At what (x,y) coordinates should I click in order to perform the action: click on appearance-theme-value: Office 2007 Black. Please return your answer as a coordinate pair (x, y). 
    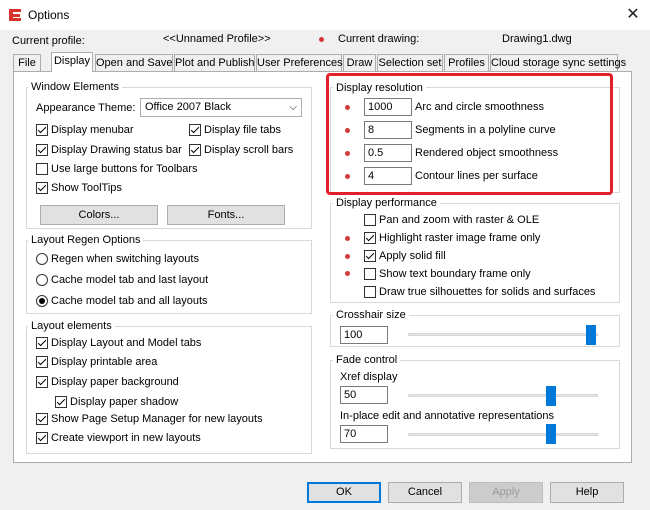
    Looking at the image, I should click on (188, 107).